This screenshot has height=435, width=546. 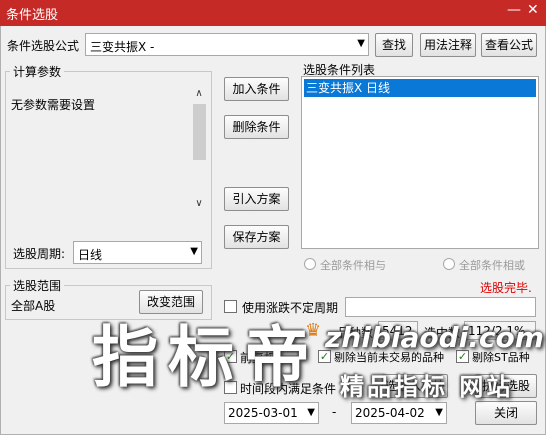 I want to click on params-text: 无参数需要设置, so click(x=53, y=105).